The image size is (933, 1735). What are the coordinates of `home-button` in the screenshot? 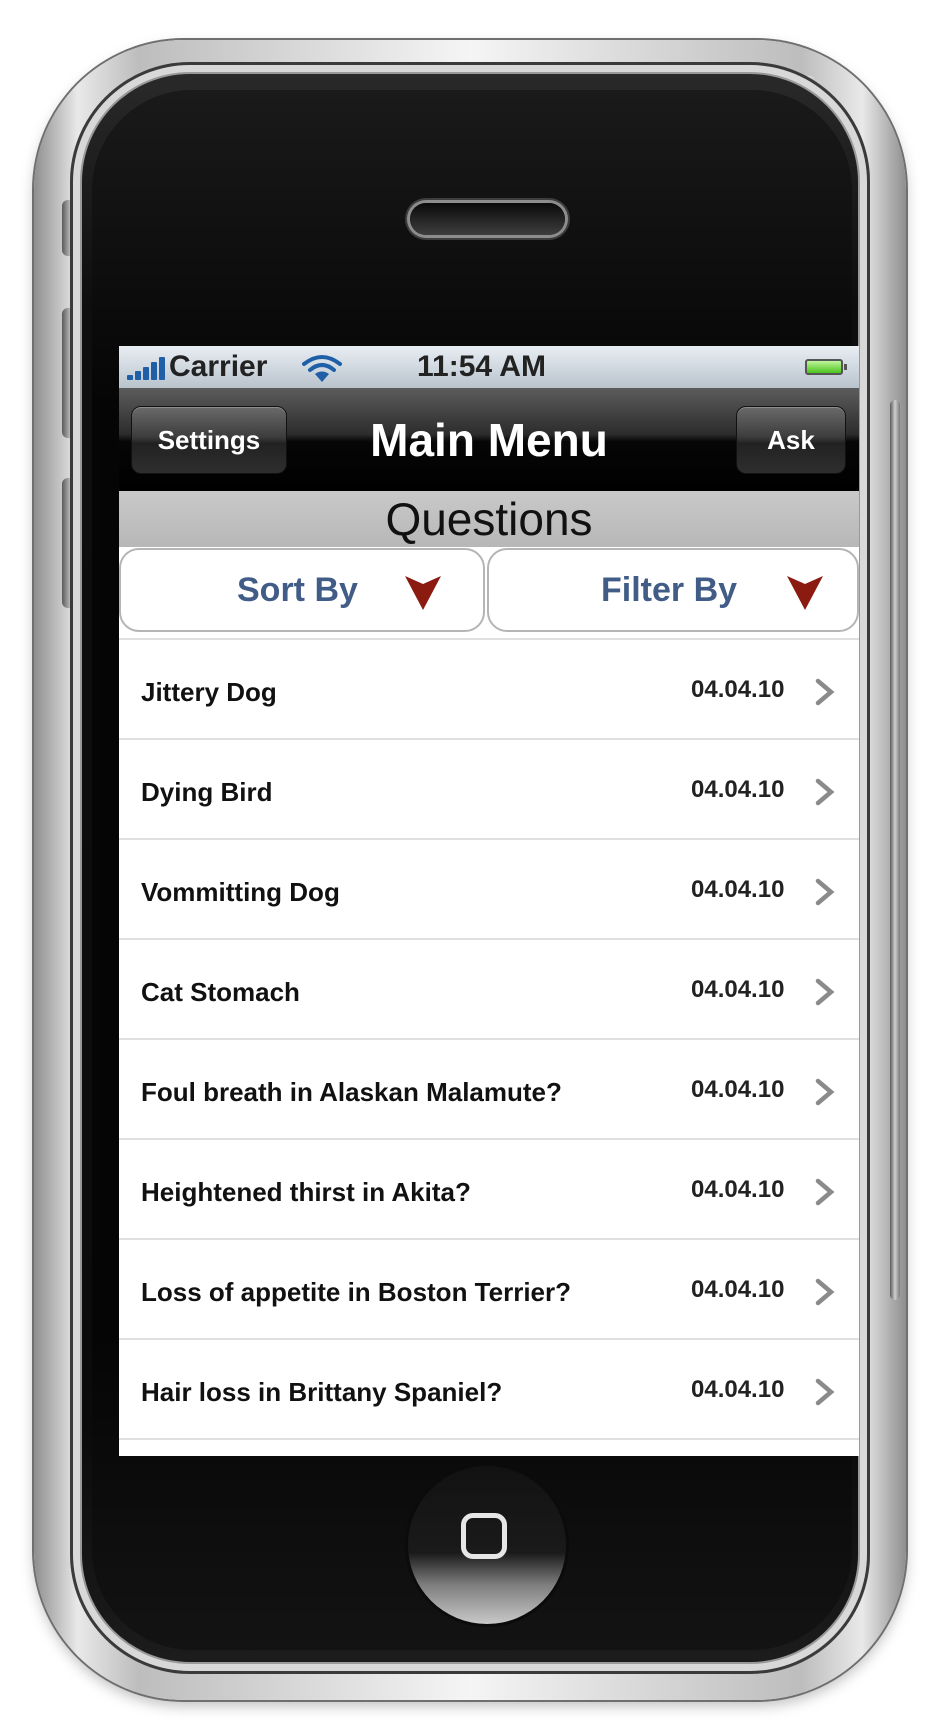 It's located at (487, 1545).